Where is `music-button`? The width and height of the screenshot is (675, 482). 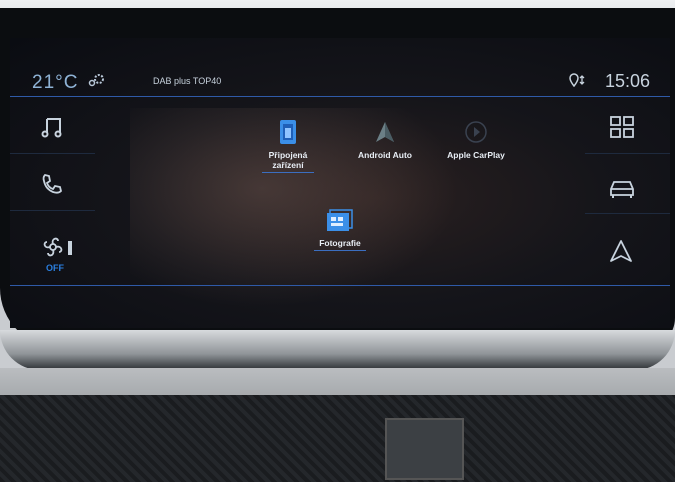 music-button is located at coordinates (52, 128).